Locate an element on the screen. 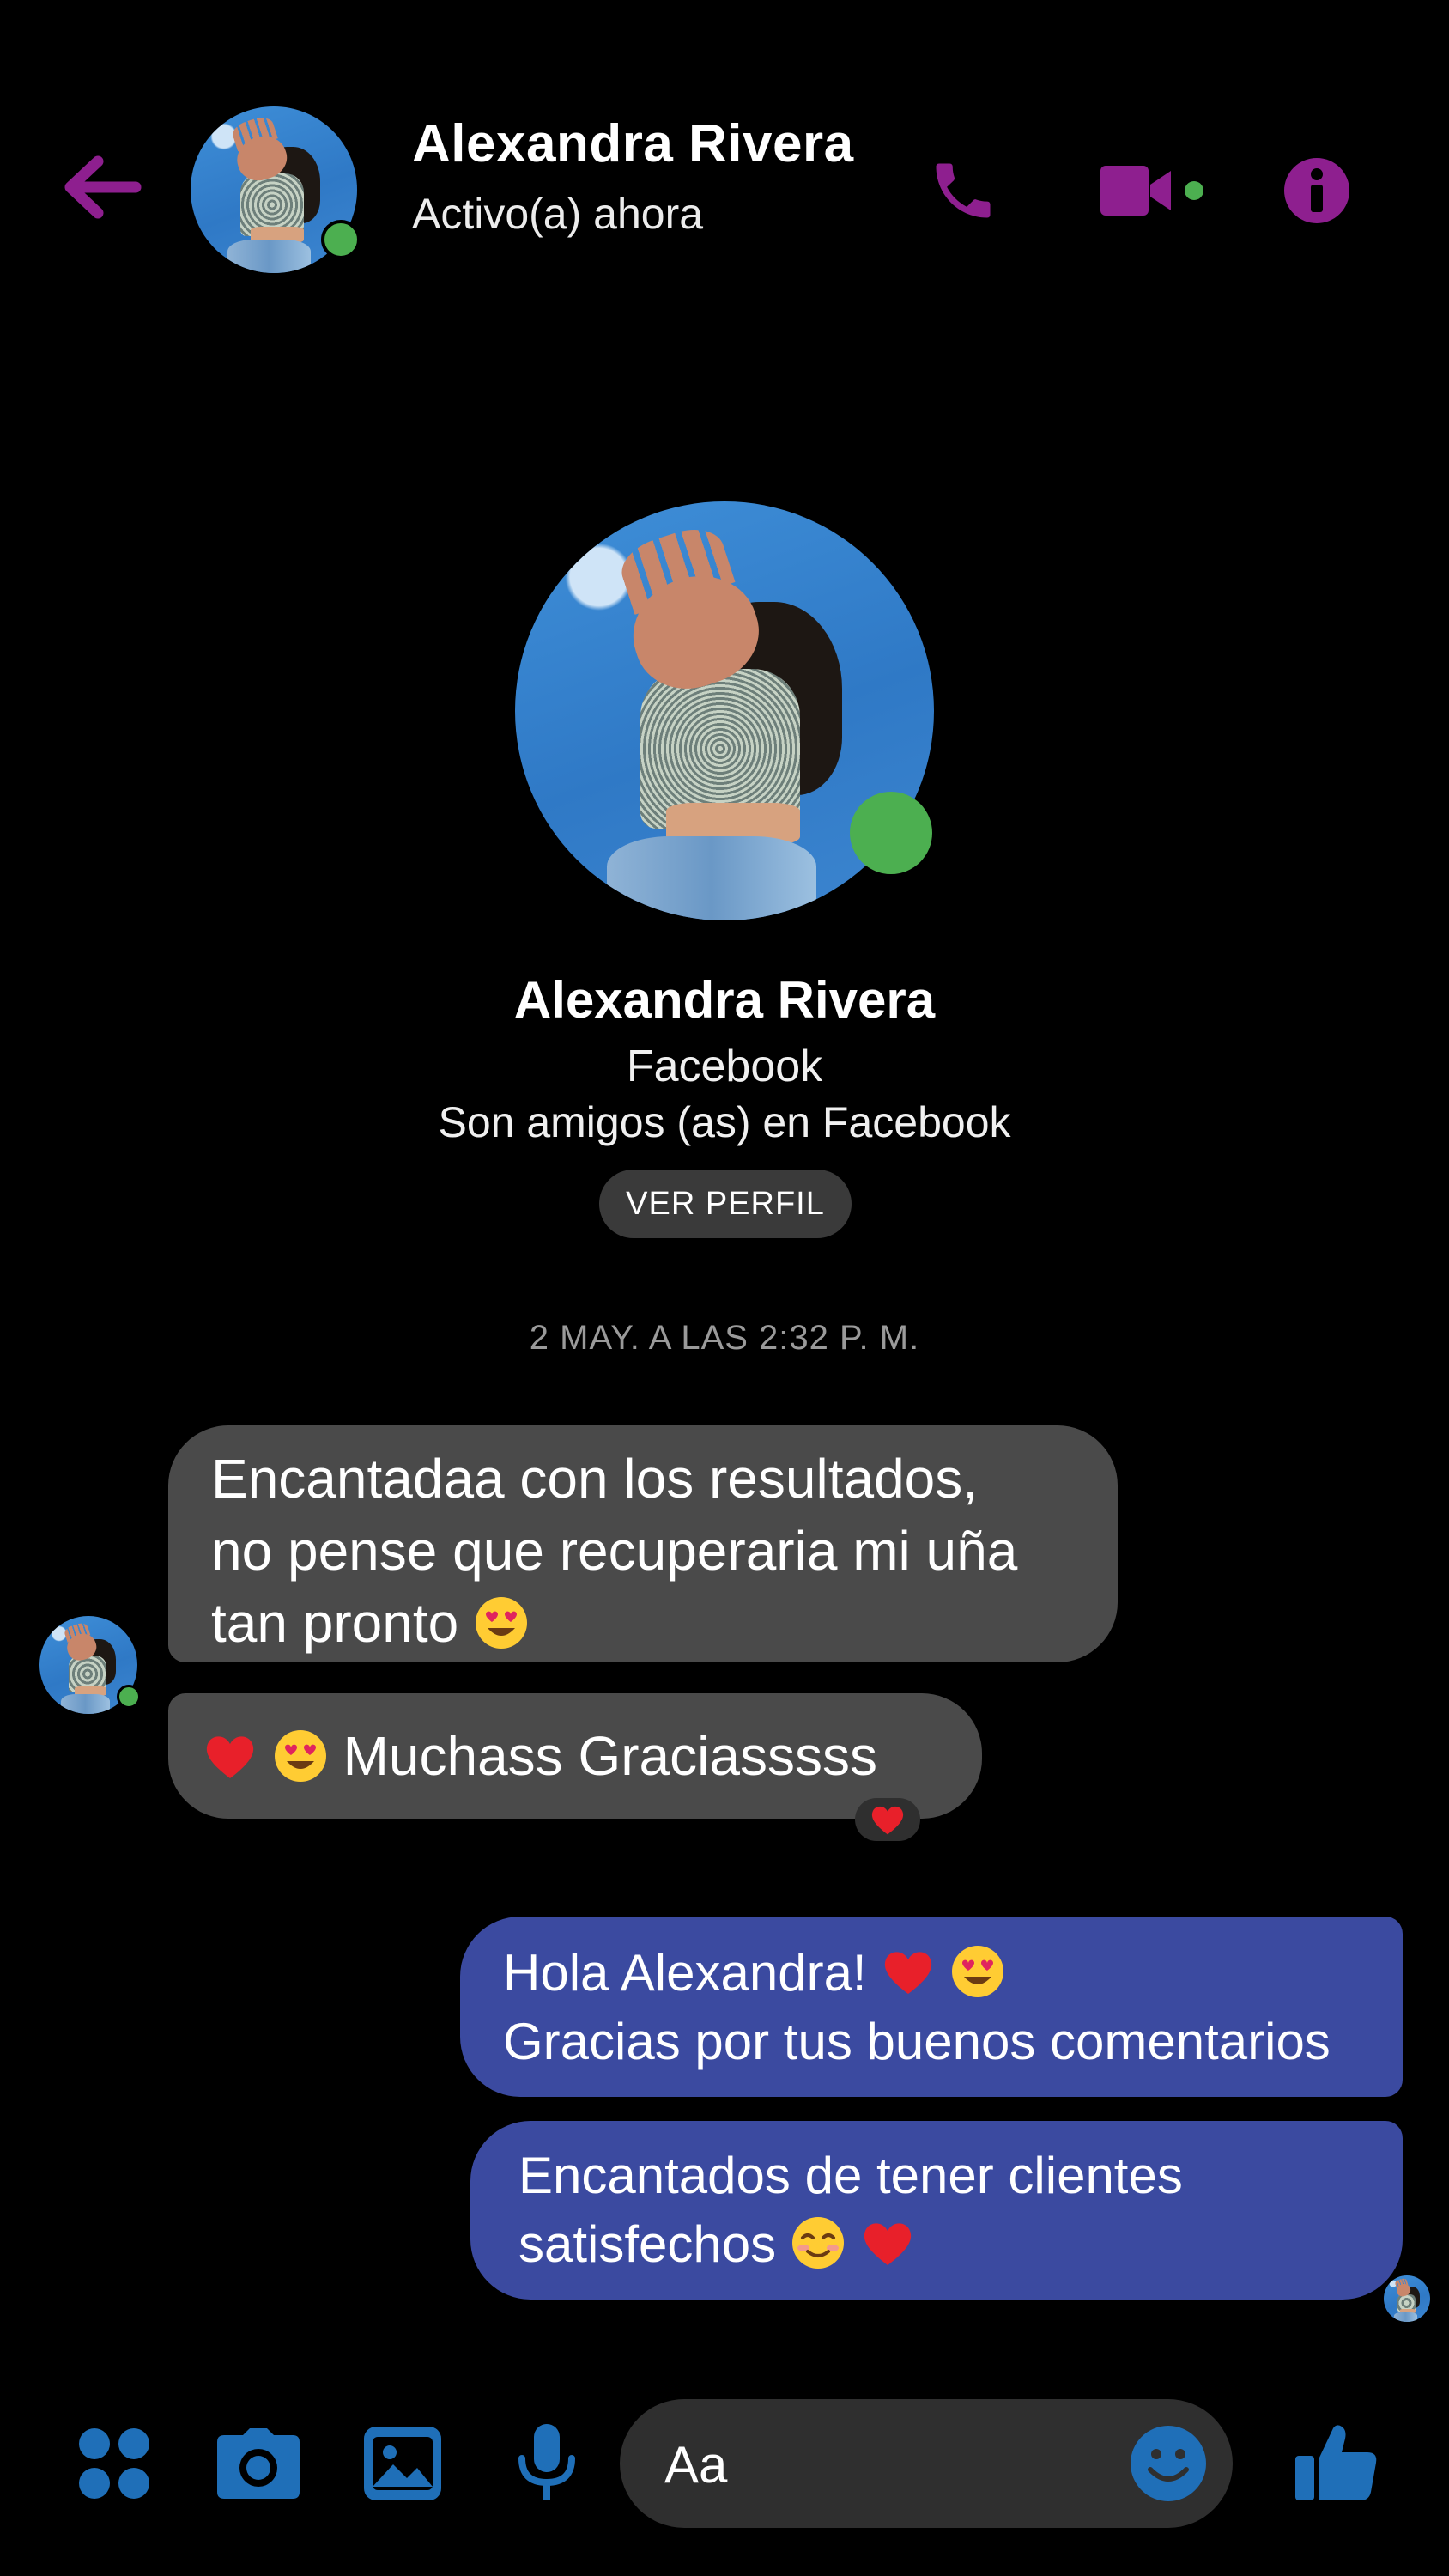 Image resolution: width=1449 pixels, height=2576 pixels. camera-button is located at coordinates (258, 2463).